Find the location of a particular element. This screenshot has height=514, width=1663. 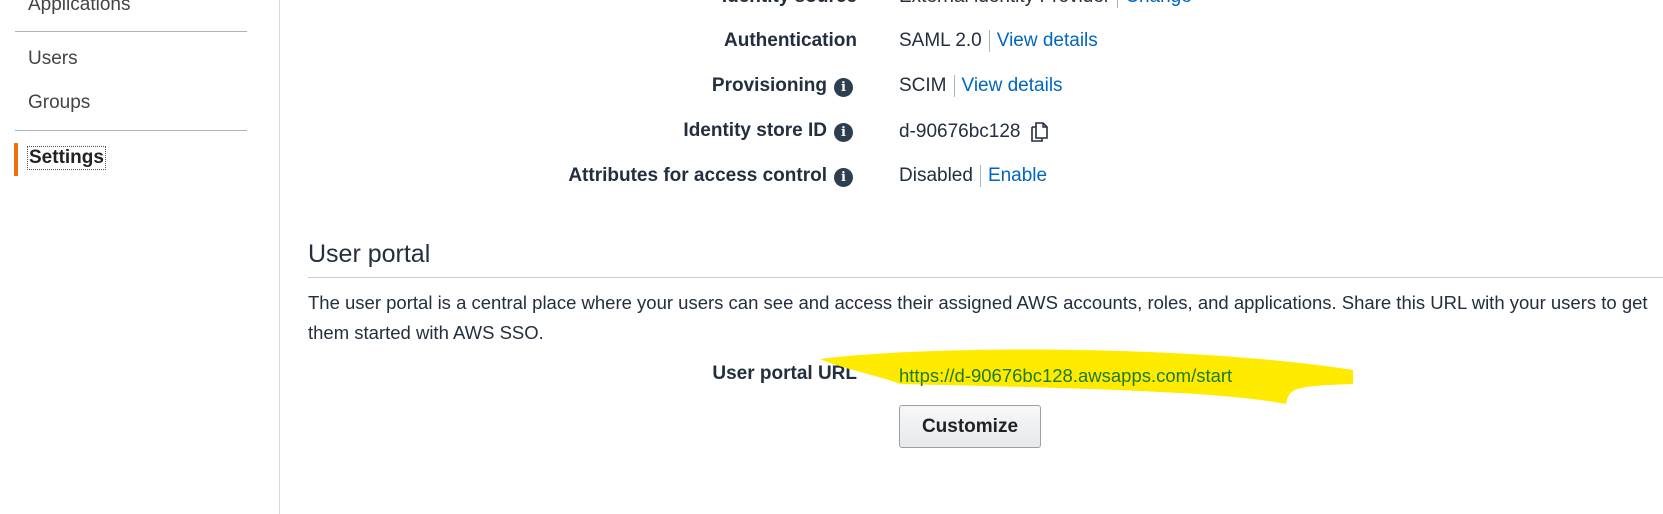

user-portal-url: https://d-90676bc128.awsapps.com/start is located at coordinates (1065, 376).